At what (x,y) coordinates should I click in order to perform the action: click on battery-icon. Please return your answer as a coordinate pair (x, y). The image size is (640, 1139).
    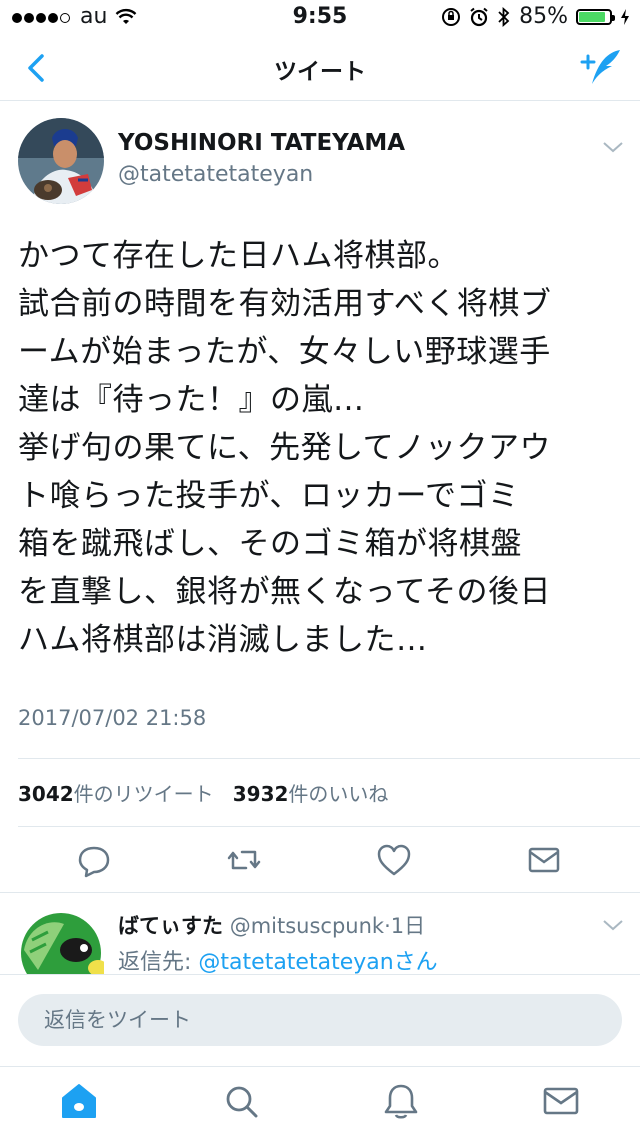
    Looking at the image, I should click on (595, 16).